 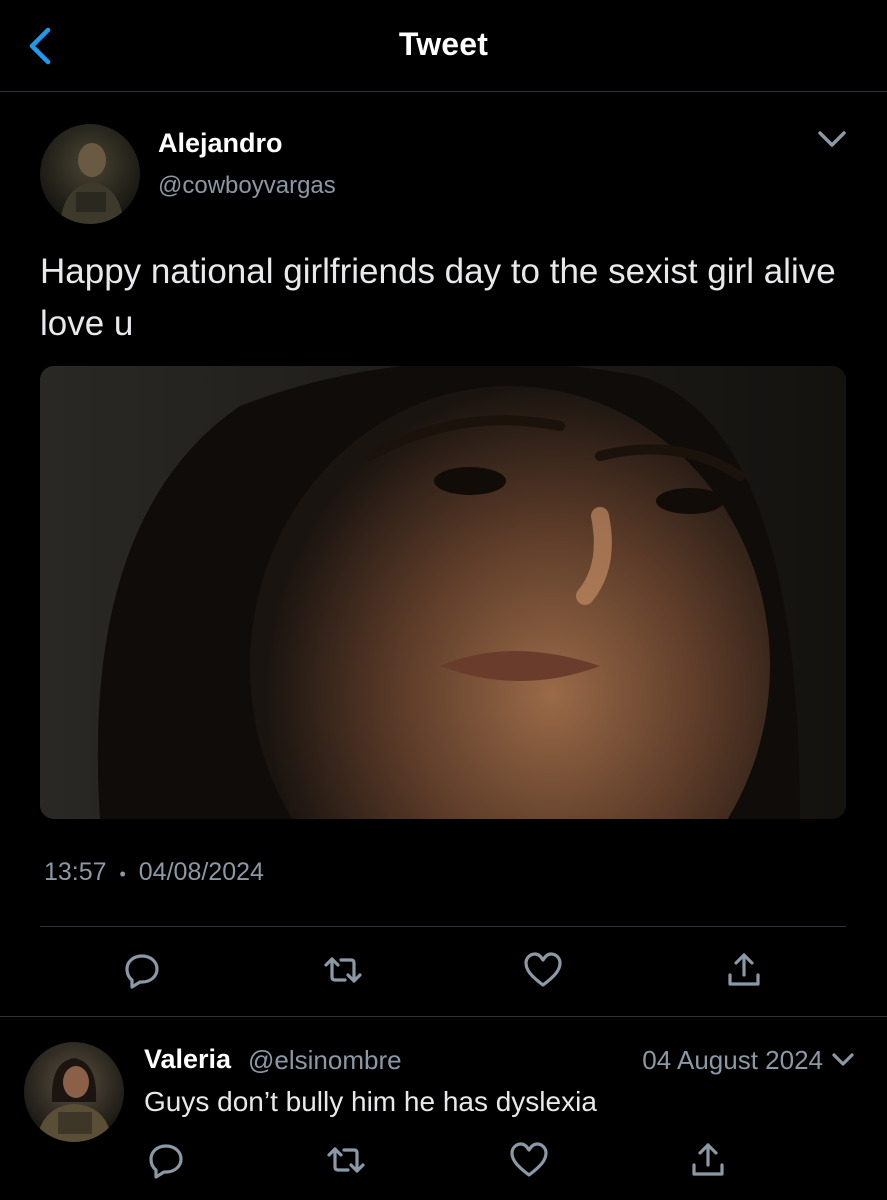 What do you see at coordinates (529, 1160) in the screenshot?
I see `reply-like-icon` at bounding box center [529, 1160].